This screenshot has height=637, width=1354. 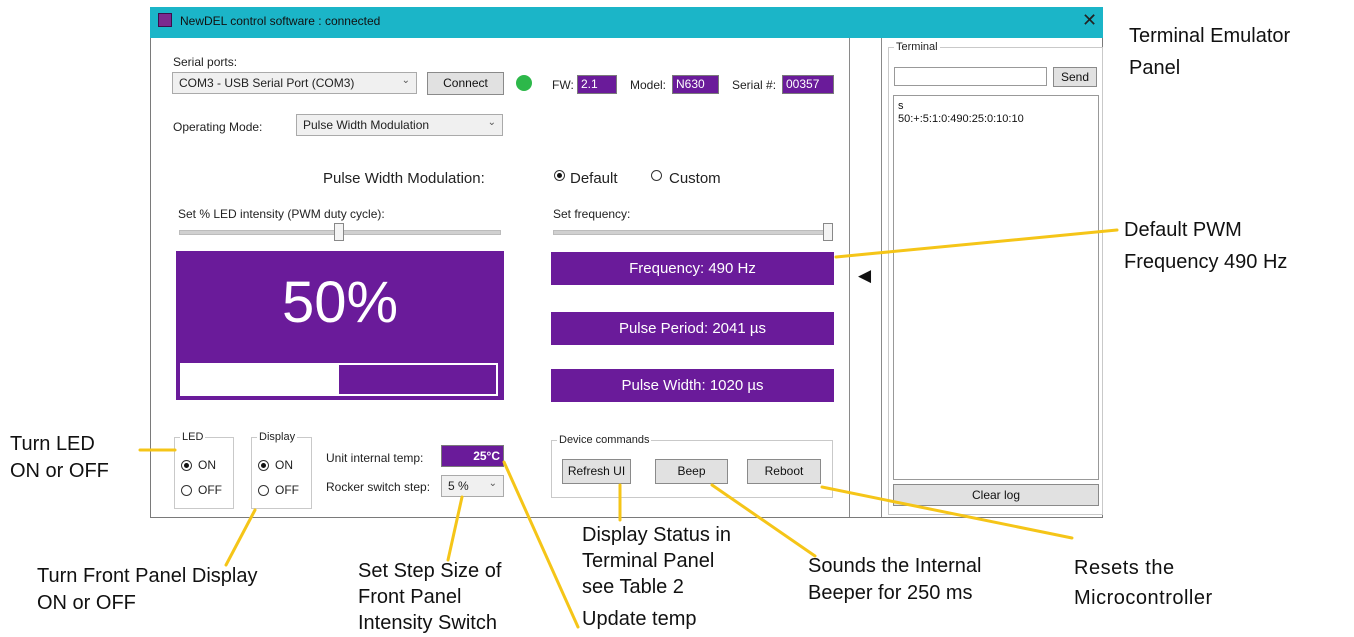 What do you see at coordinates (1205, 246) in the screenshot?
I see `annotation-default-freq: Default PWM Frequency 490 Hz` at bounding box center [1205, 246].